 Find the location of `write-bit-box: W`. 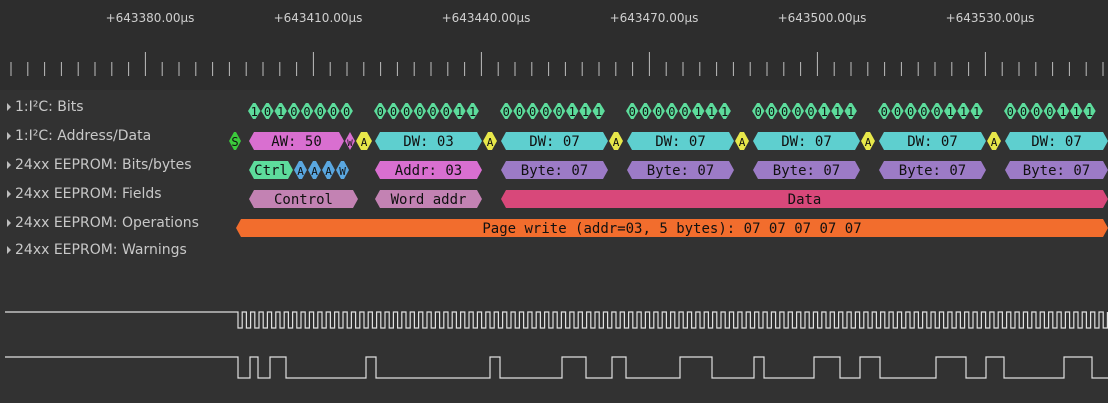

write-bit-box: W is located at coordinates (350, 141).